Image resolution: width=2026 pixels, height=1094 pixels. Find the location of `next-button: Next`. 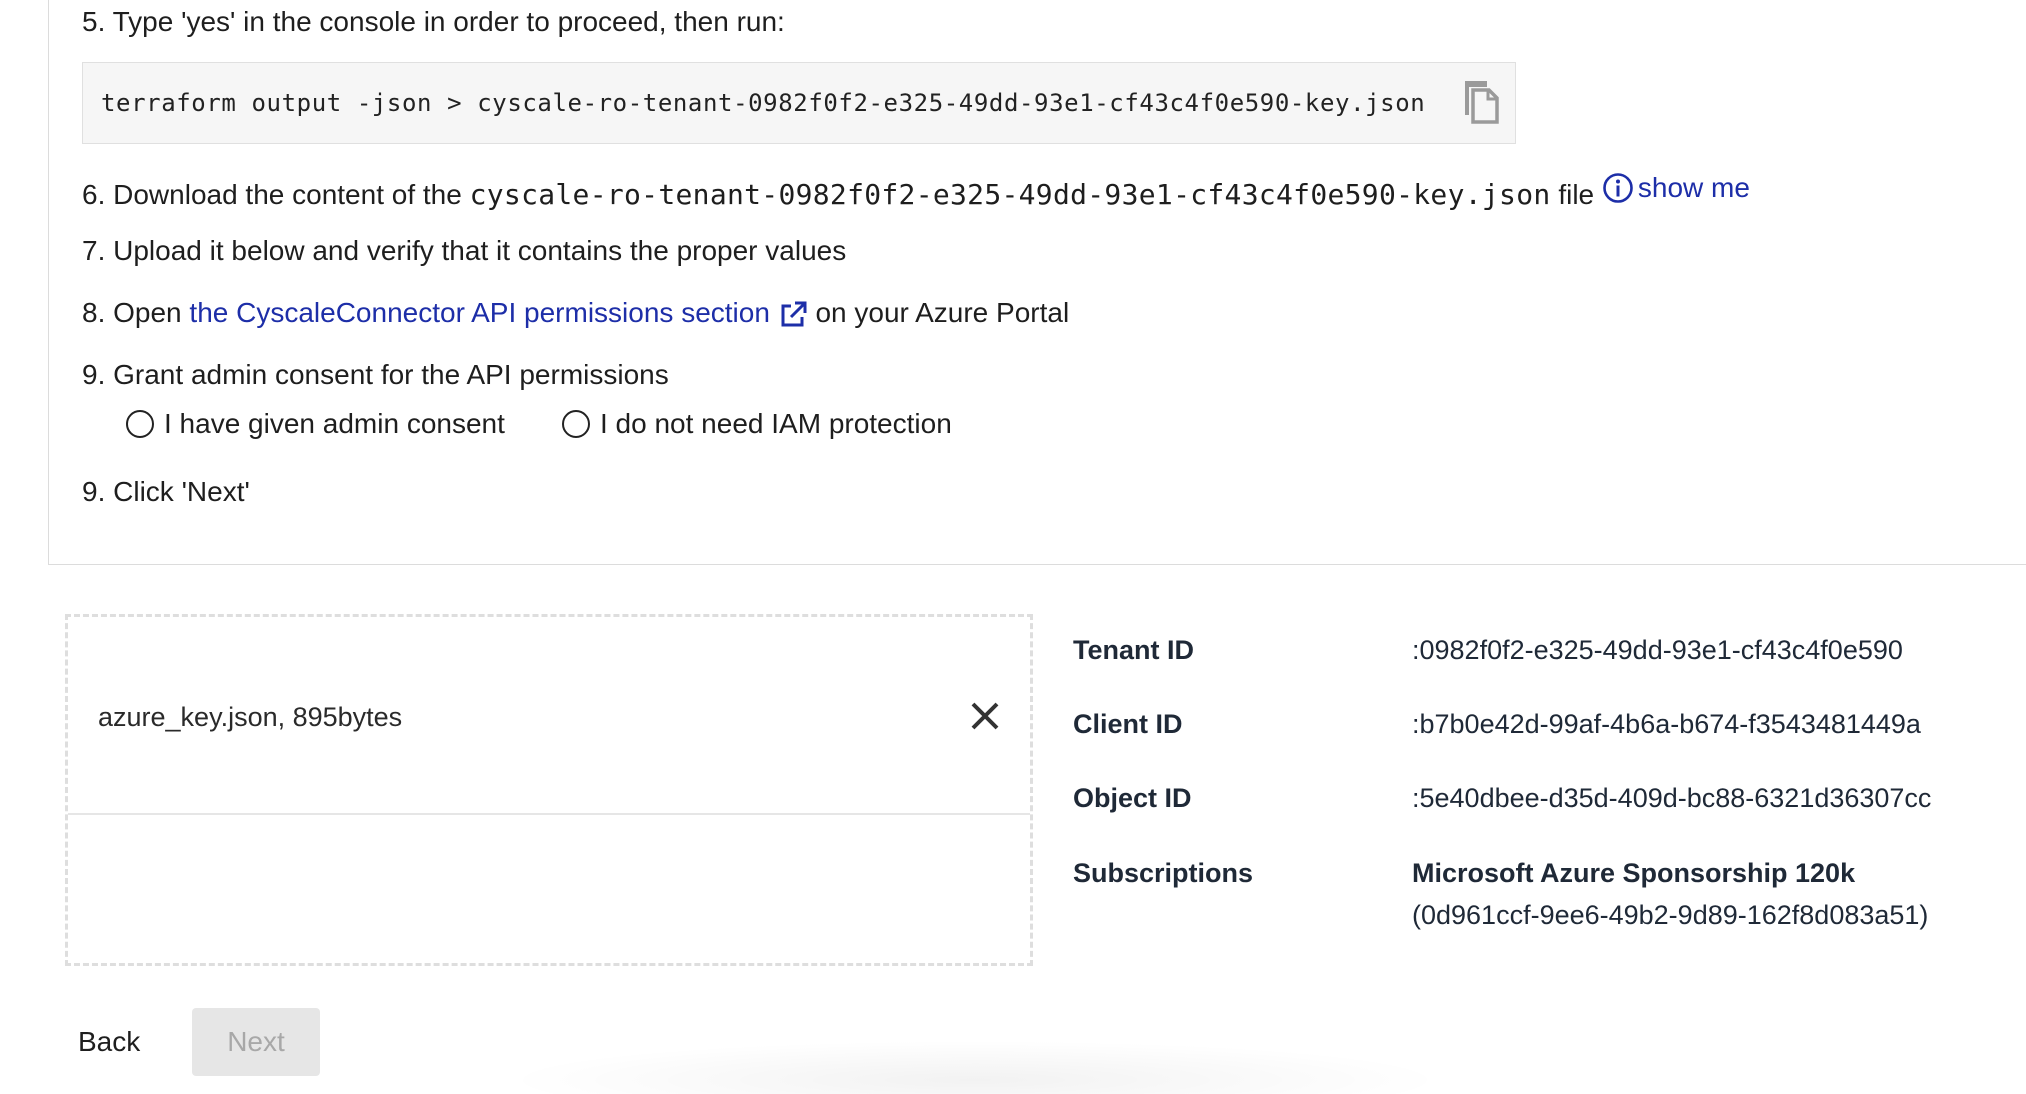

next-button: Next is located at coordinates (256, 1042).